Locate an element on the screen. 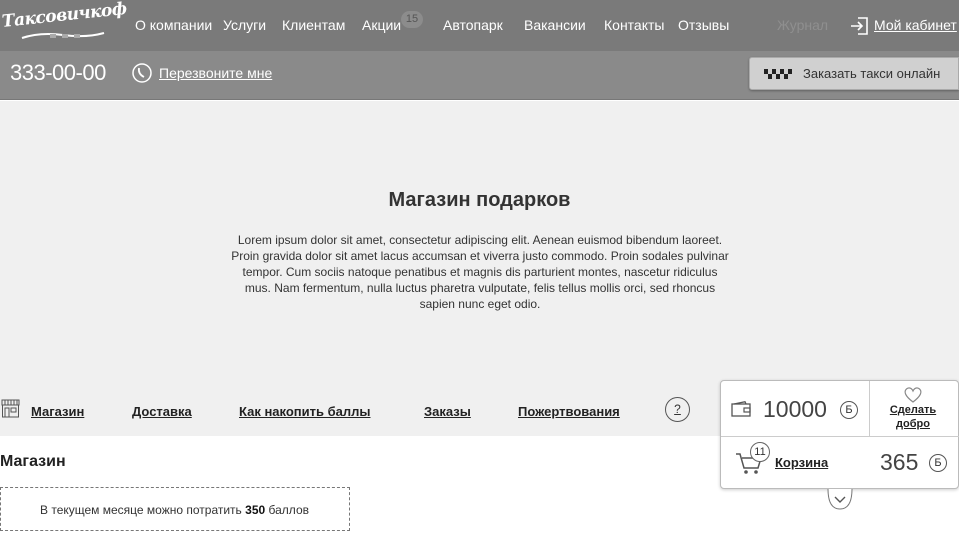  shop-icon is located at coordinates (10, 408).